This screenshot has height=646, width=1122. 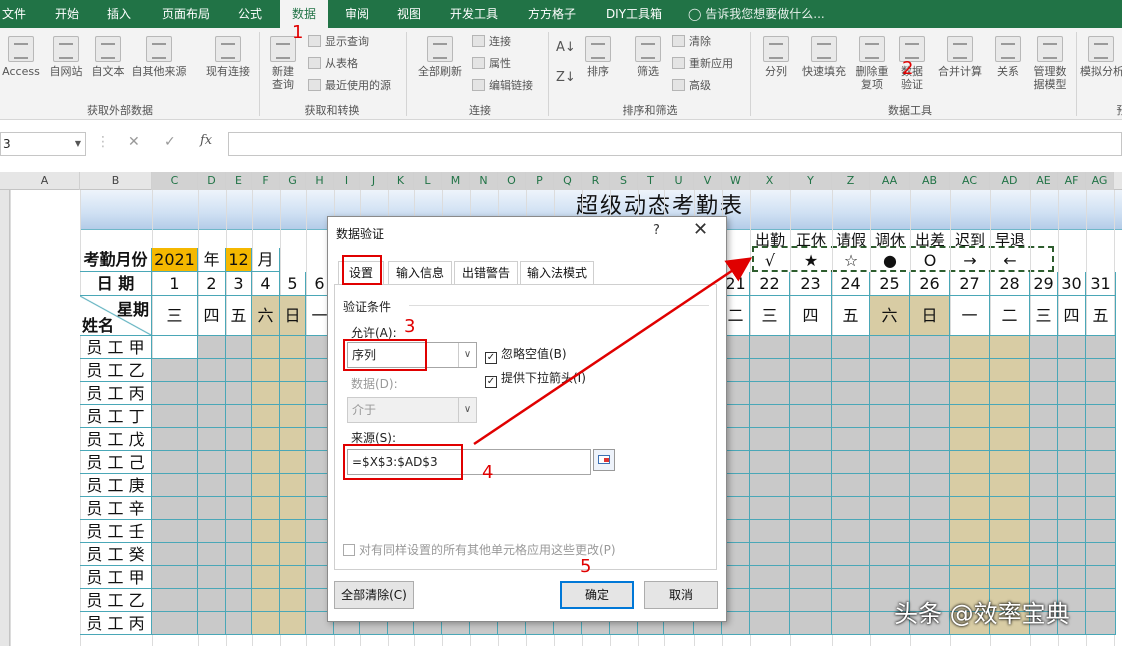 What do you see at coordinates (586, 566) in the screenshot?
I see `annotation-5: 5` at bounding box center [586, 566].